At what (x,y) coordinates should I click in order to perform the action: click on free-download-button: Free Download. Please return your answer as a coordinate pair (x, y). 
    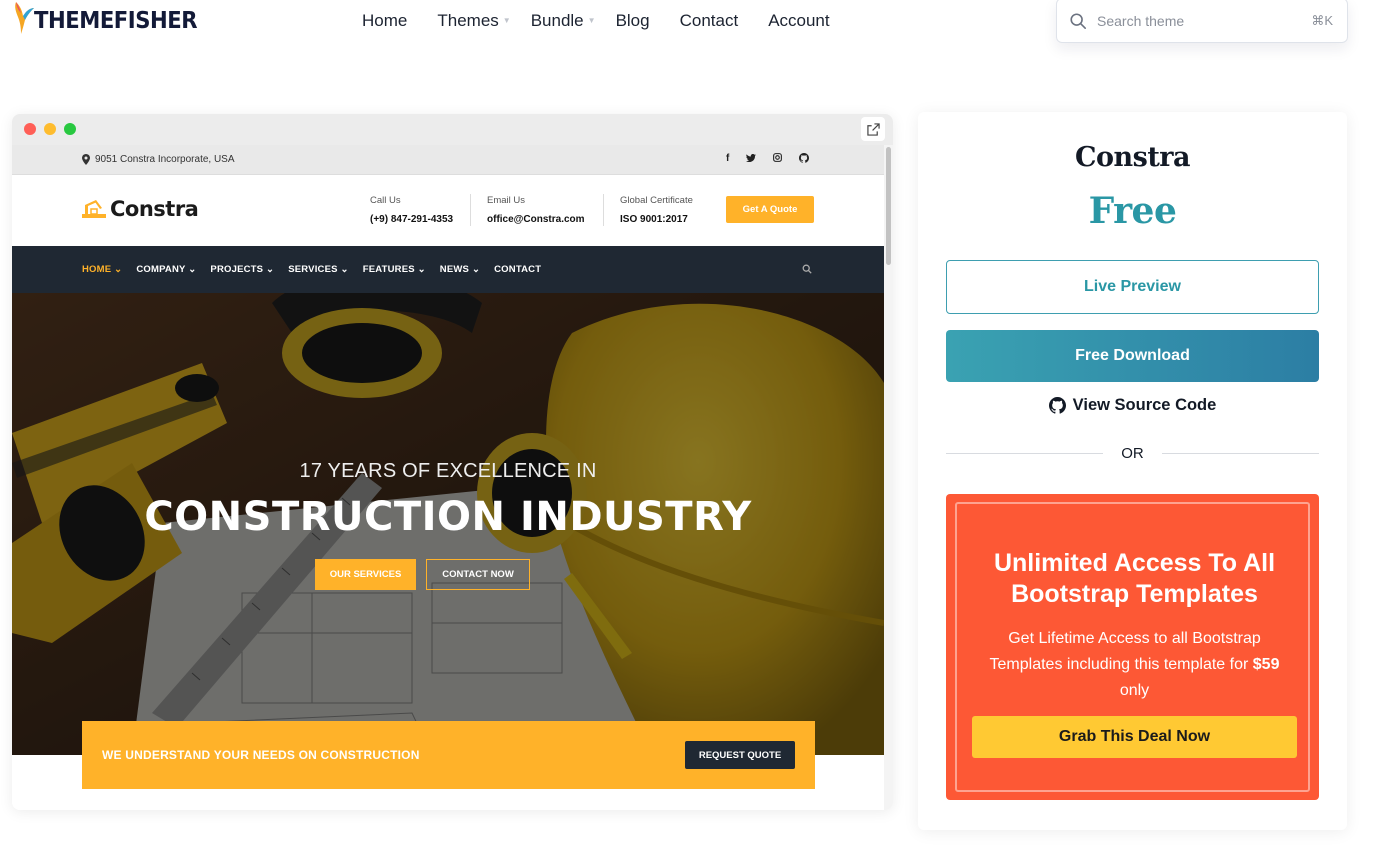
    Looking at the image, I should click on (1132, 356).